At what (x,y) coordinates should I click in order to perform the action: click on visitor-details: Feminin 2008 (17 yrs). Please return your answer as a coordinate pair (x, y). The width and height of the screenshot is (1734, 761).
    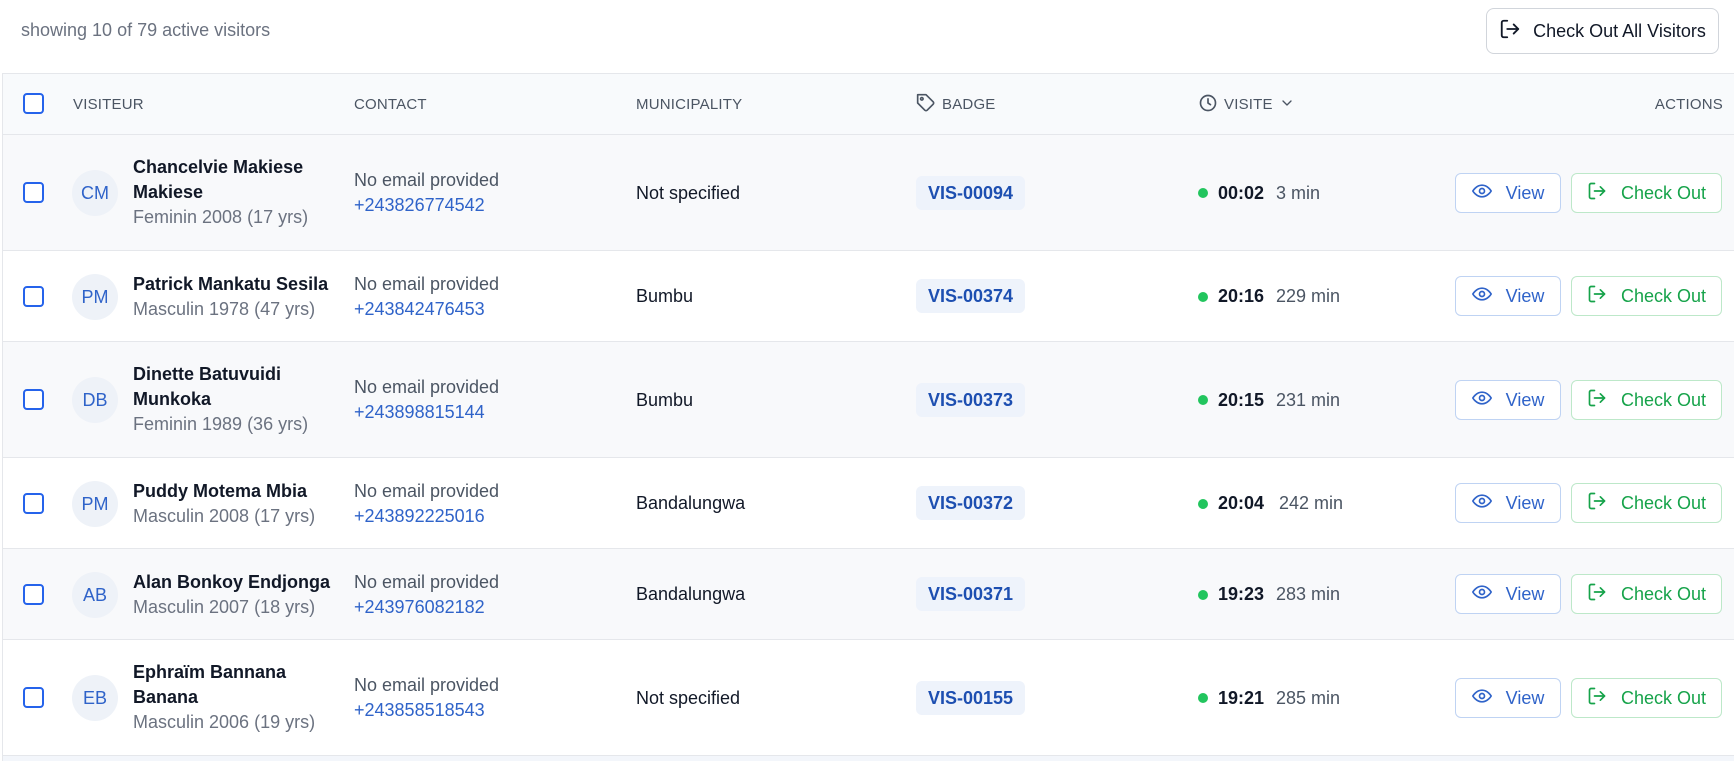
    Looking at the image, I should click on (221, 217).